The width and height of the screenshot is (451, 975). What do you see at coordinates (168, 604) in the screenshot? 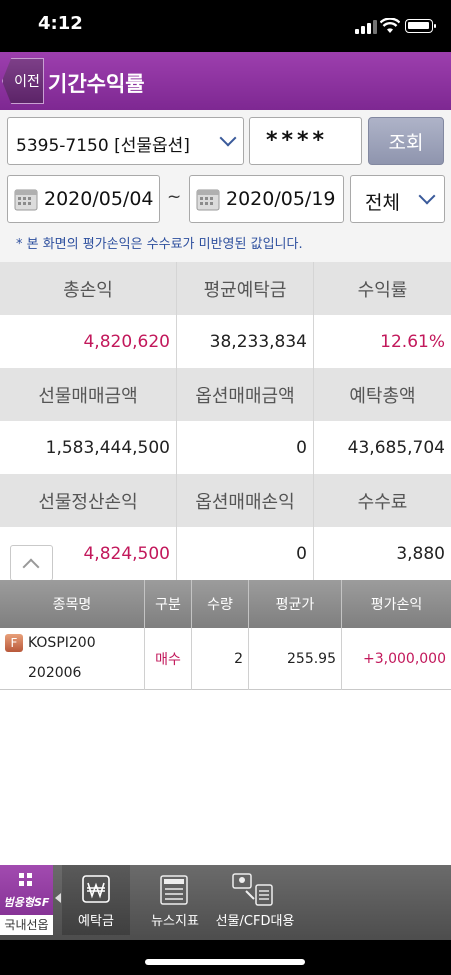
I see `column-header: 구분` at bounding box center [168, 604].